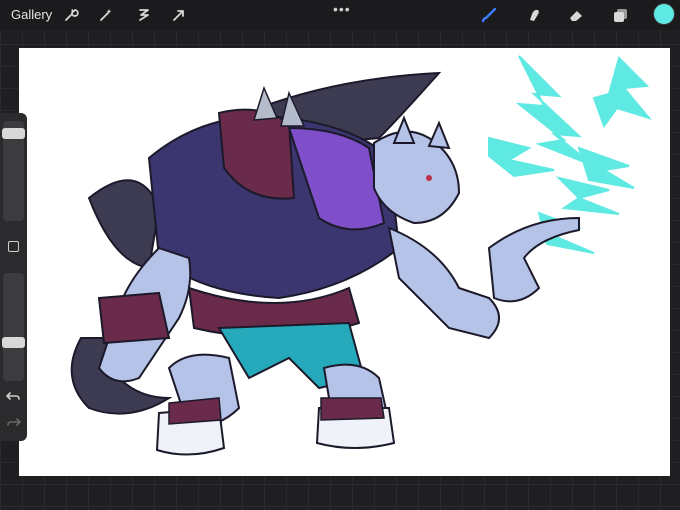 Image resolution: width=680 pixels, height=510 pixels. Describe the element at coordinates (534, 15) in the screenshot. I see `smudge-icon` at that location.